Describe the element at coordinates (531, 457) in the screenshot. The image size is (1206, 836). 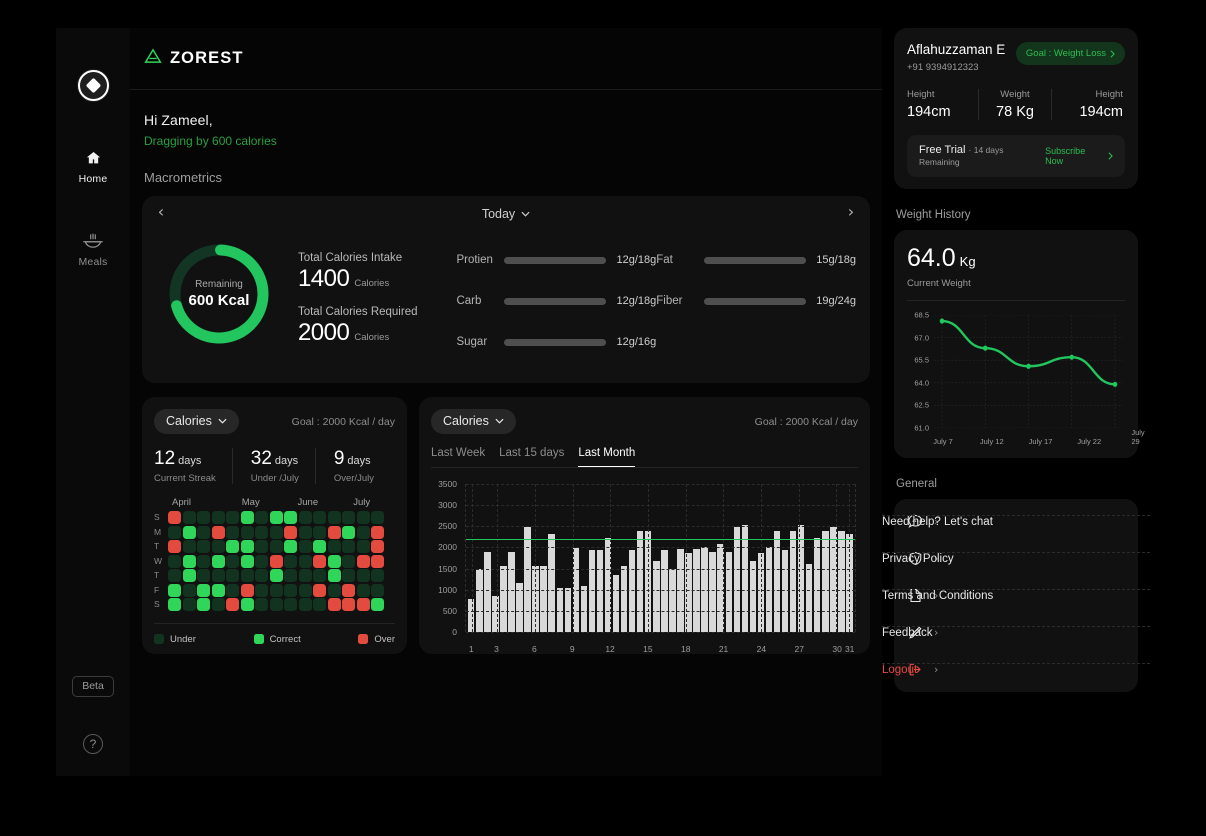
I see `chart-range-tab: Last 15 days` at that location.